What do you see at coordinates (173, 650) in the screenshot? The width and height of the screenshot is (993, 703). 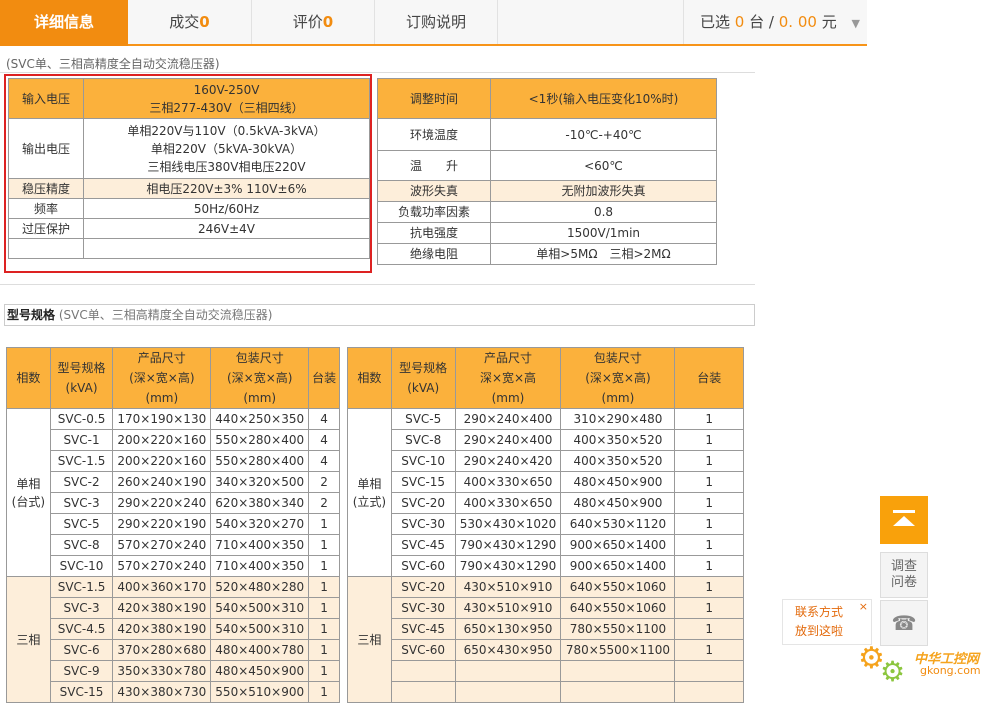 I see `model-row: SVC-6 370×280×680 480×400×780 1` at bounding box center [173, 650].